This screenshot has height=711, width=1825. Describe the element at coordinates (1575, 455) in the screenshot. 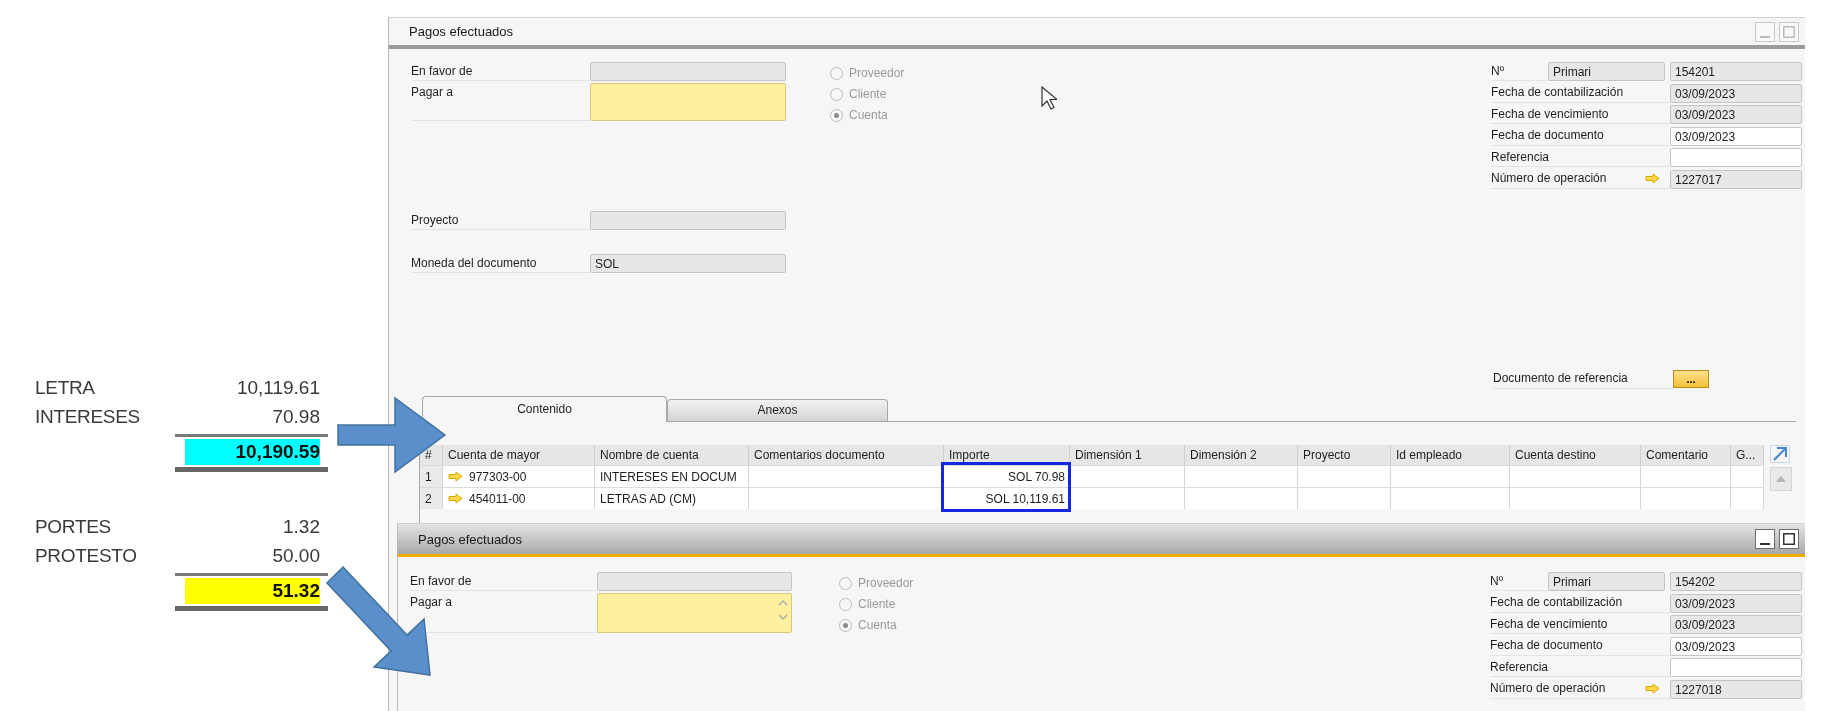

I see `column-header: Cuenta destino` at that location.